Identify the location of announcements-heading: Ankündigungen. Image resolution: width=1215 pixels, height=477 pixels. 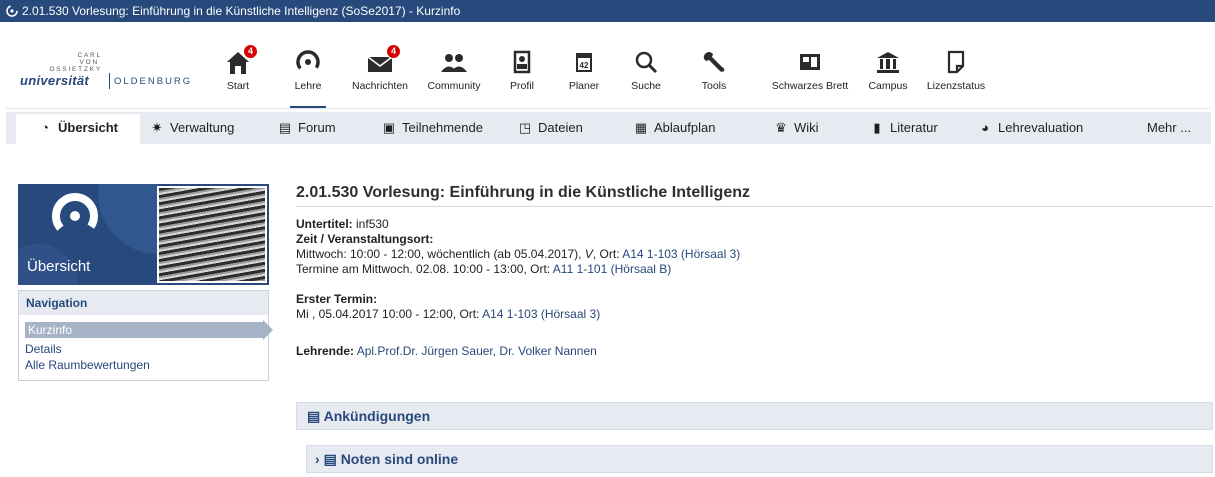
(377, 416).